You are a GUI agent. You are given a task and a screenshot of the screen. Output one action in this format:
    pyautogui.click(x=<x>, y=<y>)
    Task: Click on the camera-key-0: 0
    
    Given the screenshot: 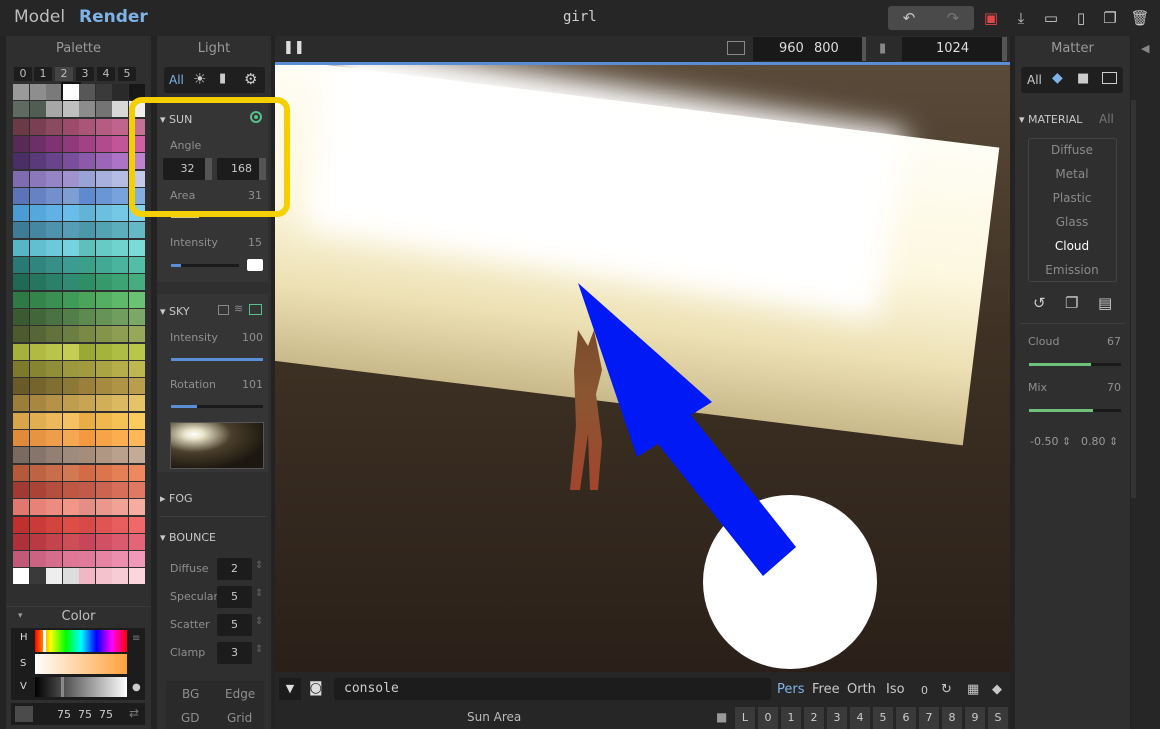 What is the action you would take?
    pyautogui.click(x=768, y=718)
    